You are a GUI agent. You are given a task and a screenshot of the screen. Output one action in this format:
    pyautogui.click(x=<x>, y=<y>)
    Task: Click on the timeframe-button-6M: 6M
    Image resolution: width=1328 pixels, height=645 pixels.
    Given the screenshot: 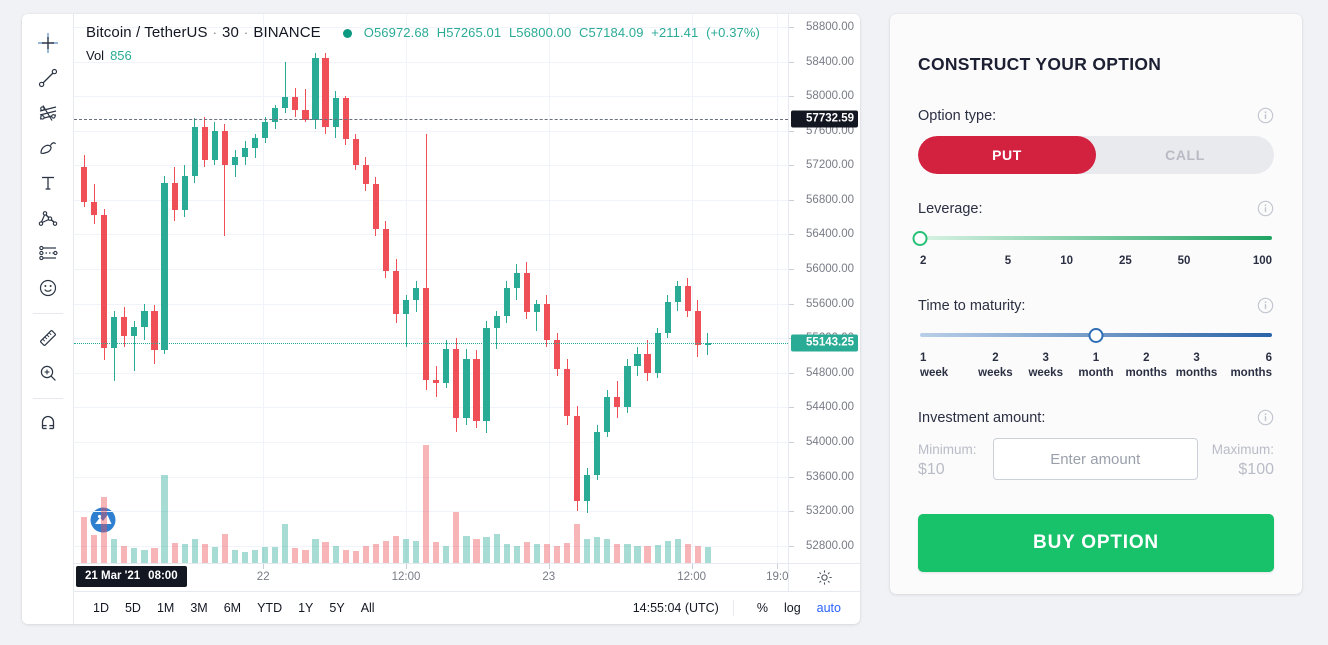 What is the action you would take?
    pyautogui.click(x=232, y=608)
    